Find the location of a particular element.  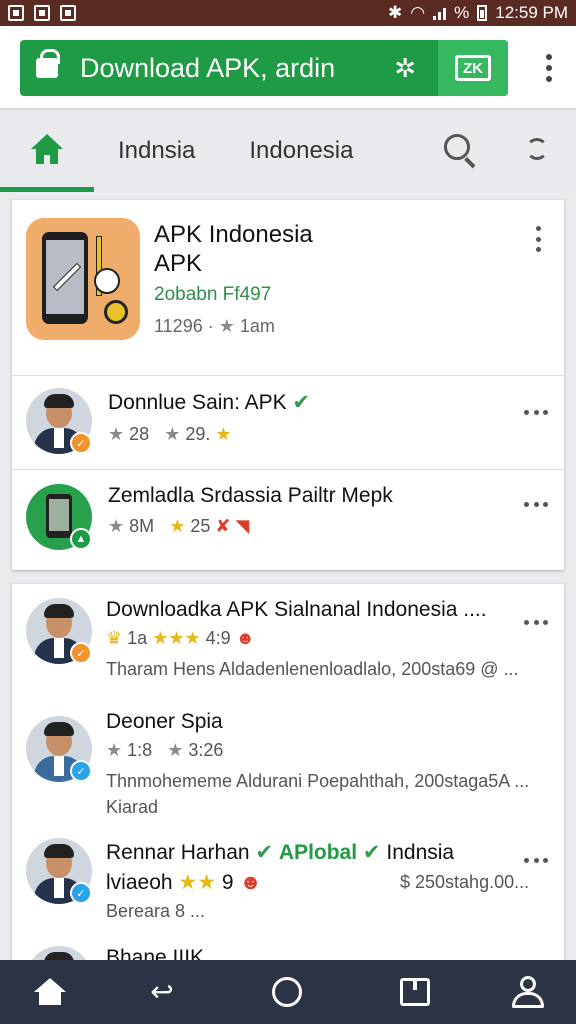

gallery-notification-icon is located at coordinates (68, 13).